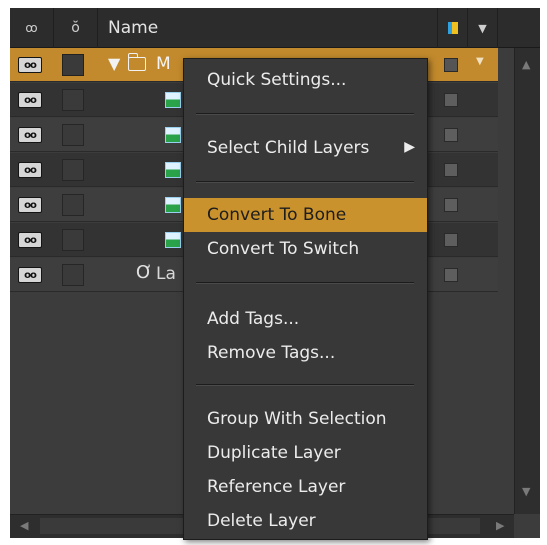  What do you see at coordinates (305, 215) in the screenshot?
I see `menu-item-convert-to-bone: Convert To Bone` at bounding box center [305, 215].